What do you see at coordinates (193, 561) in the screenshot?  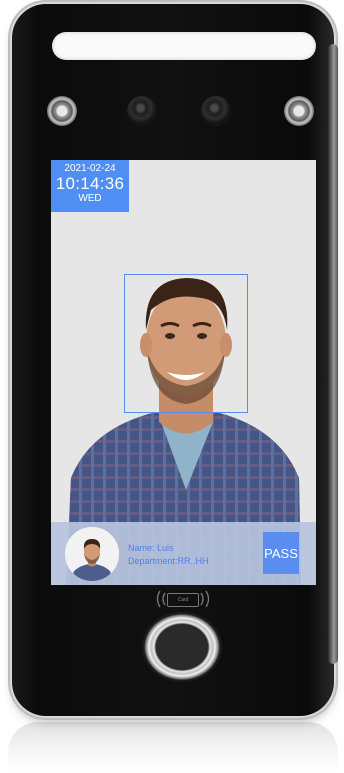 I see `department-value: RR..HH` at bounding box center [193, 561].